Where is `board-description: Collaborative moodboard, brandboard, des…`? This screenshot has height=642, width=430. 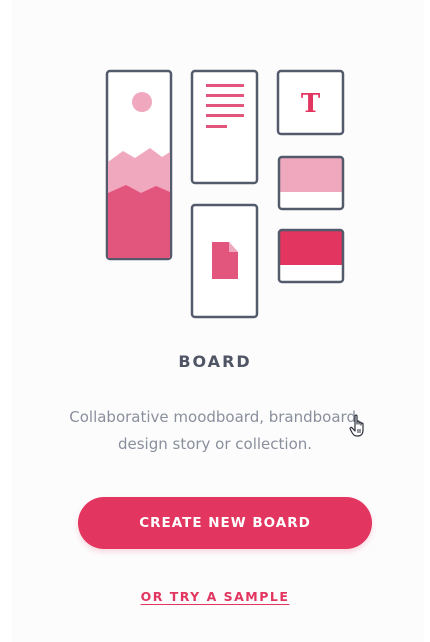
board-description: Collaborative moodboard, brandboard, des… is located at coordinates (215, 430).